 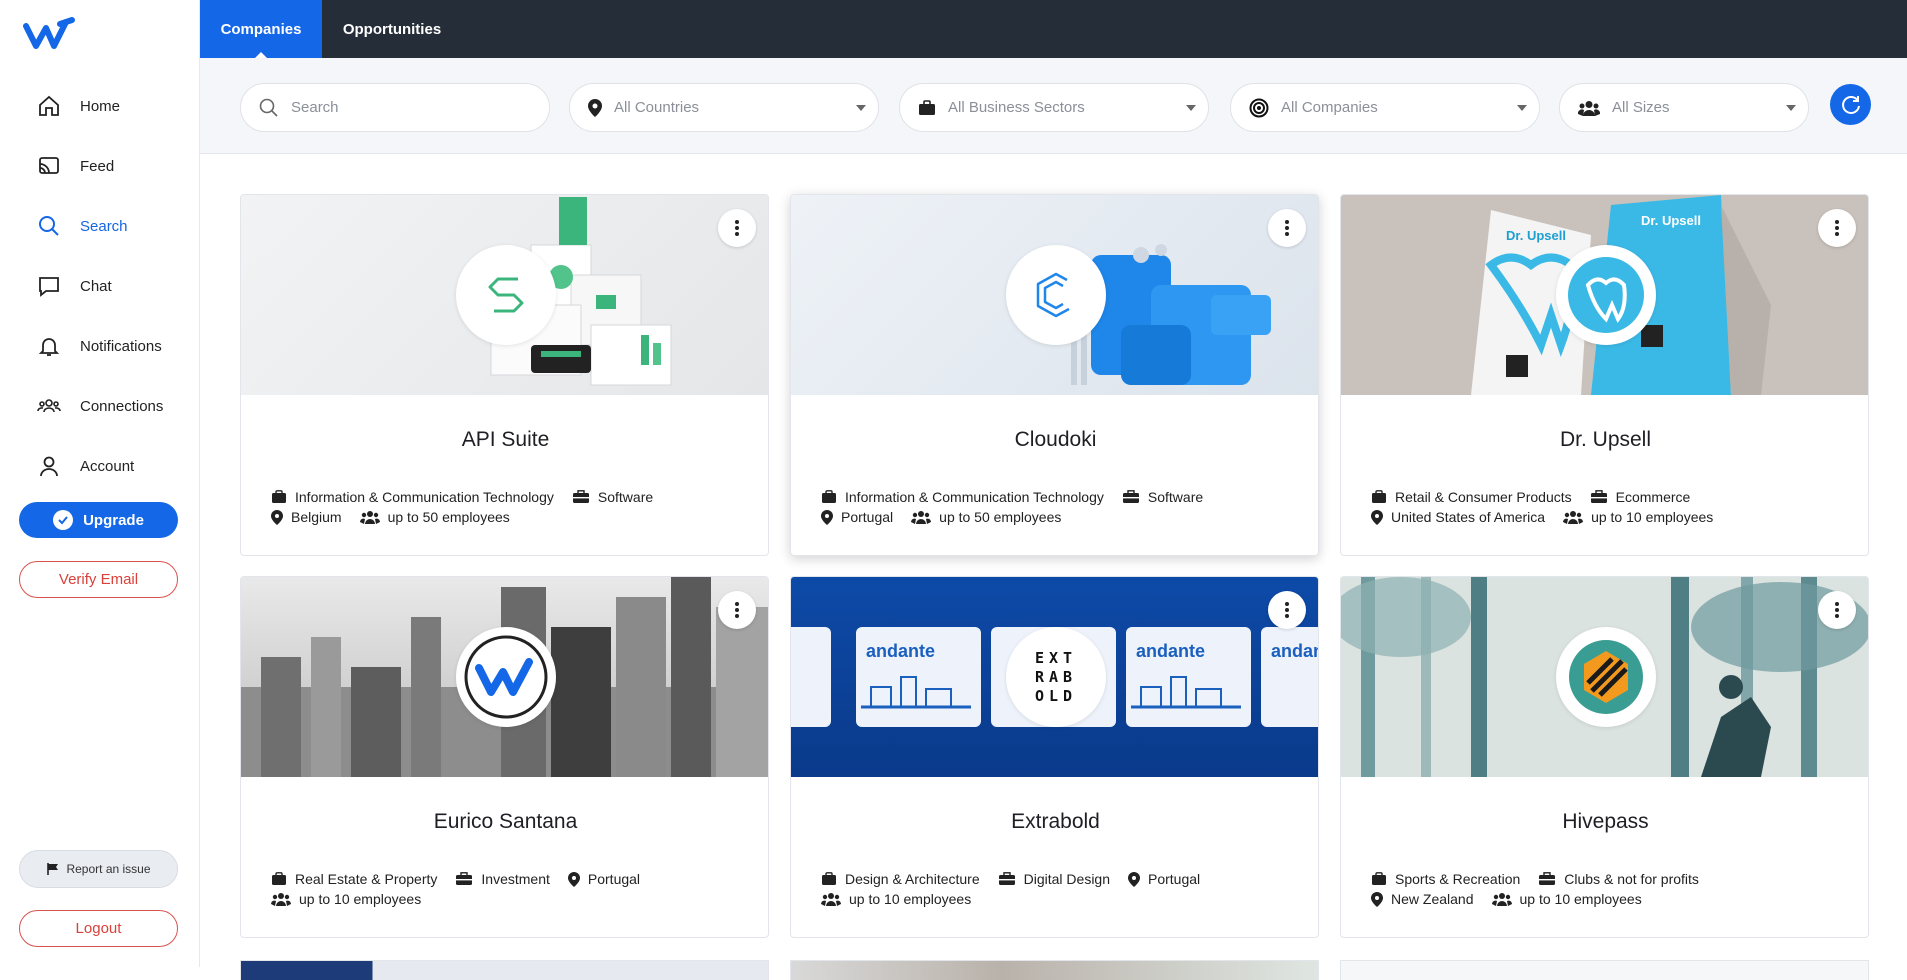 I want to click on category-tag: Software, so click(x=1162, y=497).